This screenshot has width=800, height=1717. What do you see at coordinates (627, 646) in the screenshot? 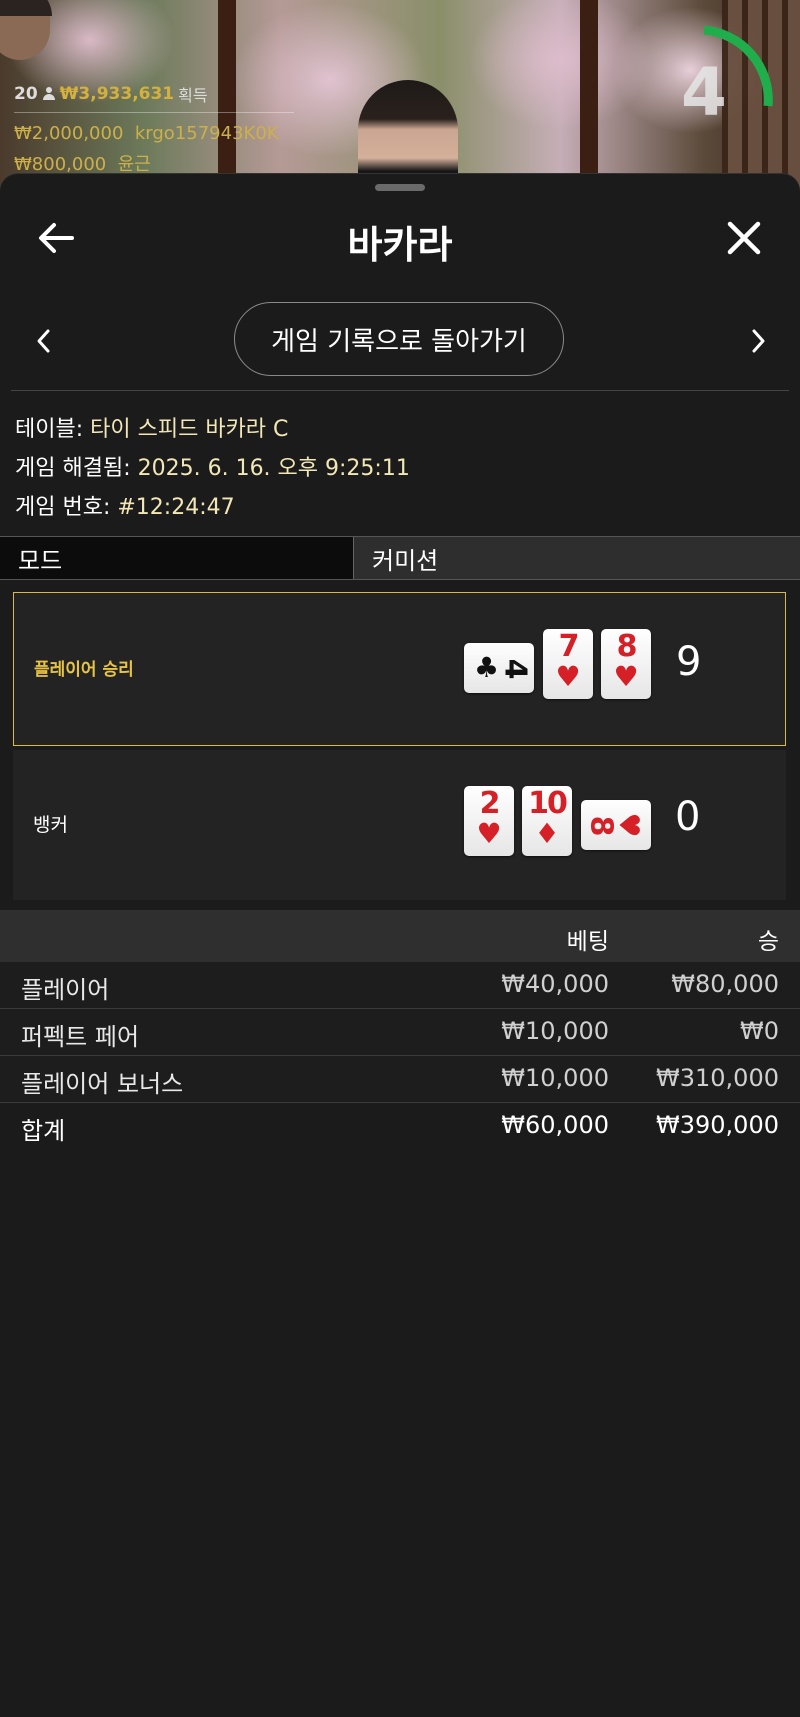
I see `card-rank: 8` at bounding box center [627, 646].